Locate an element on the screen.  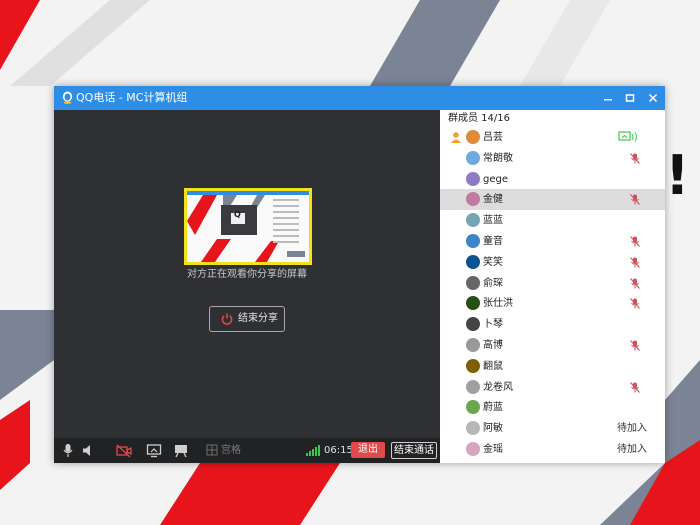
call-toolbar: 宫格 06:15 退出 结束通话 is located at coordinates (247, 450).